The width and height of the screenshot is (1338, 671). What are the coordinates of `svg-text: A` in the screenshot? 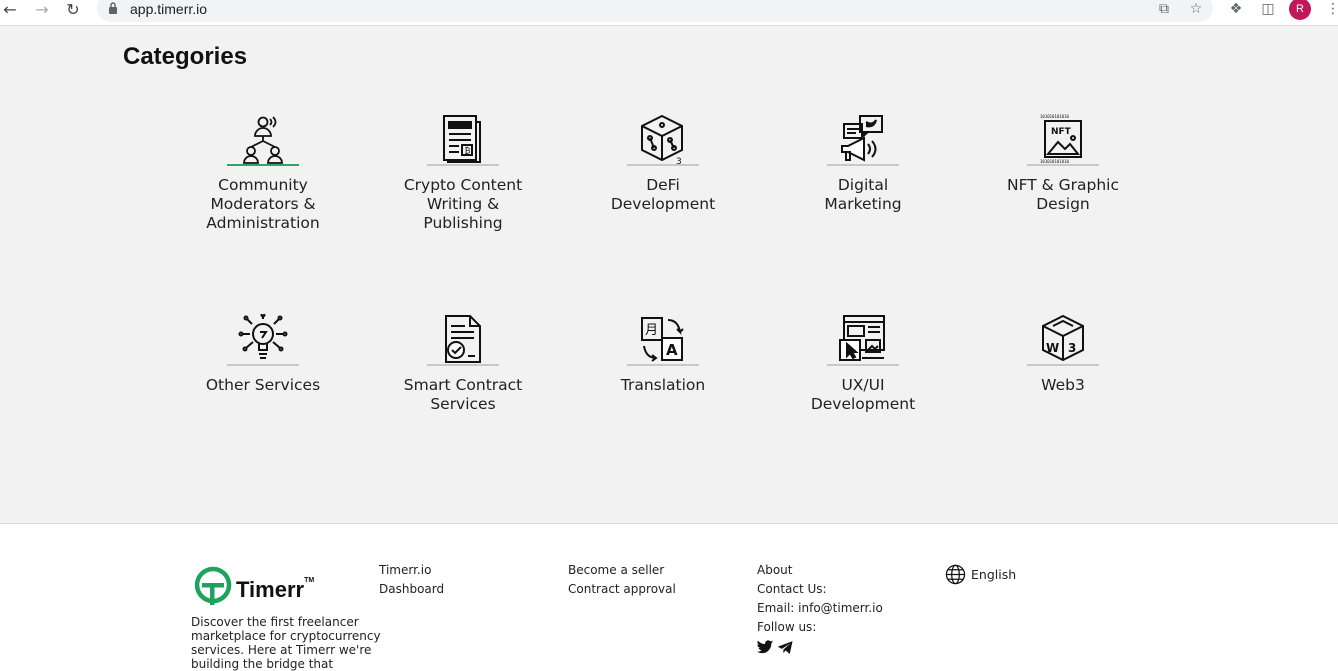 It's located at (672, 350).